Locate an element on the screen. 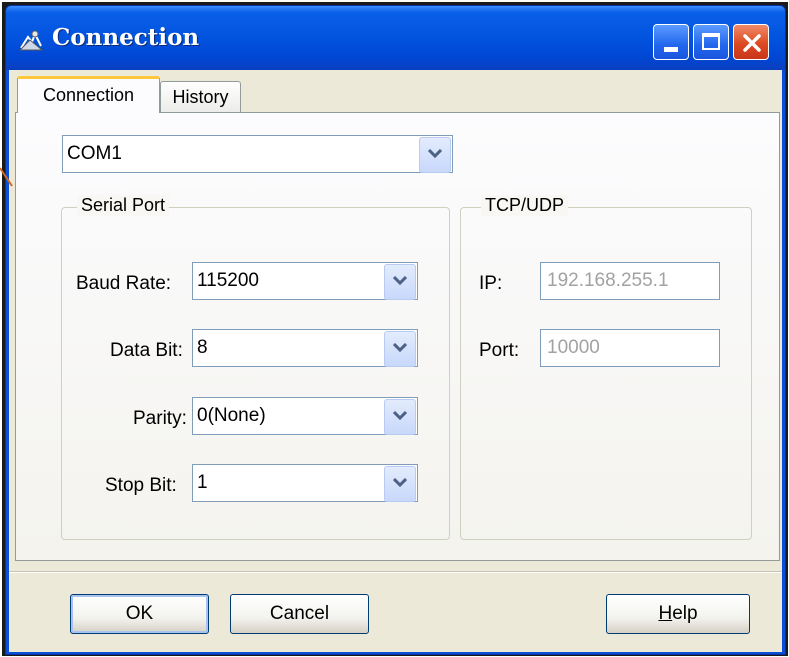 Image resolution: width=789 pixels, height=657 pixels. data-bit-select: 8 is located at coordinates (305, 348).